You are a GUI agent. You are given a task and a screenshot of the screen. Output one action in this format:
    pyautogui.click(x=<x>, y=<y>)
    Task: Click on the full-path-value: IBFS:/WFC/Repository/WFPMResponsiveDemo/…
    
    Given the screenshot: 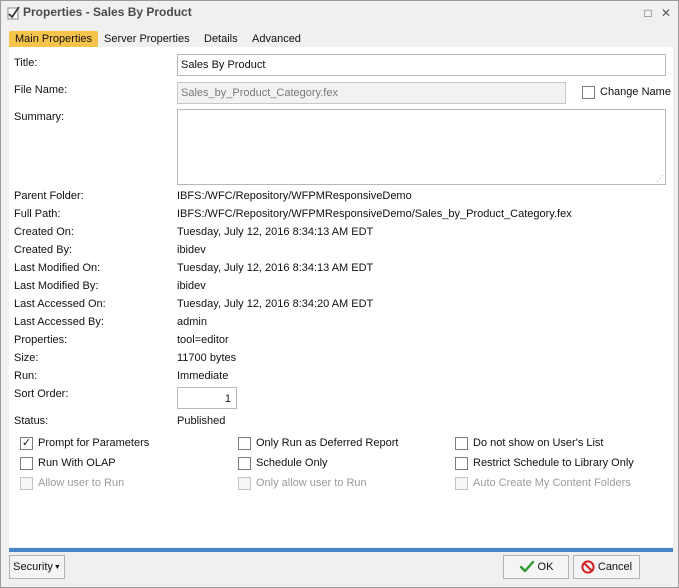 What is the action you would take?
    pyautogui.click(x=374, y=214)
    